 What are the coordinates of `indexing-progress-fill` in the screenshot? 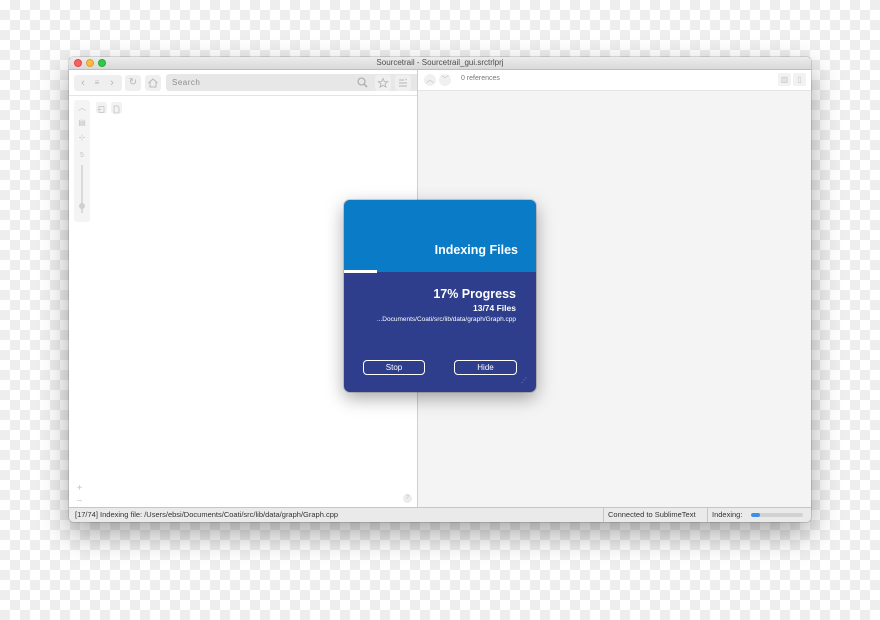 It's located at (755, 515).